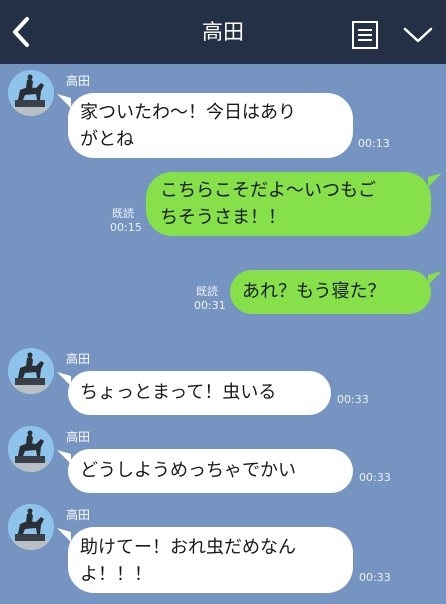 The image size is (446, 604). I want to click on message-bubble-incoming: ちょっとまって！虫いる, so click(199, 393).